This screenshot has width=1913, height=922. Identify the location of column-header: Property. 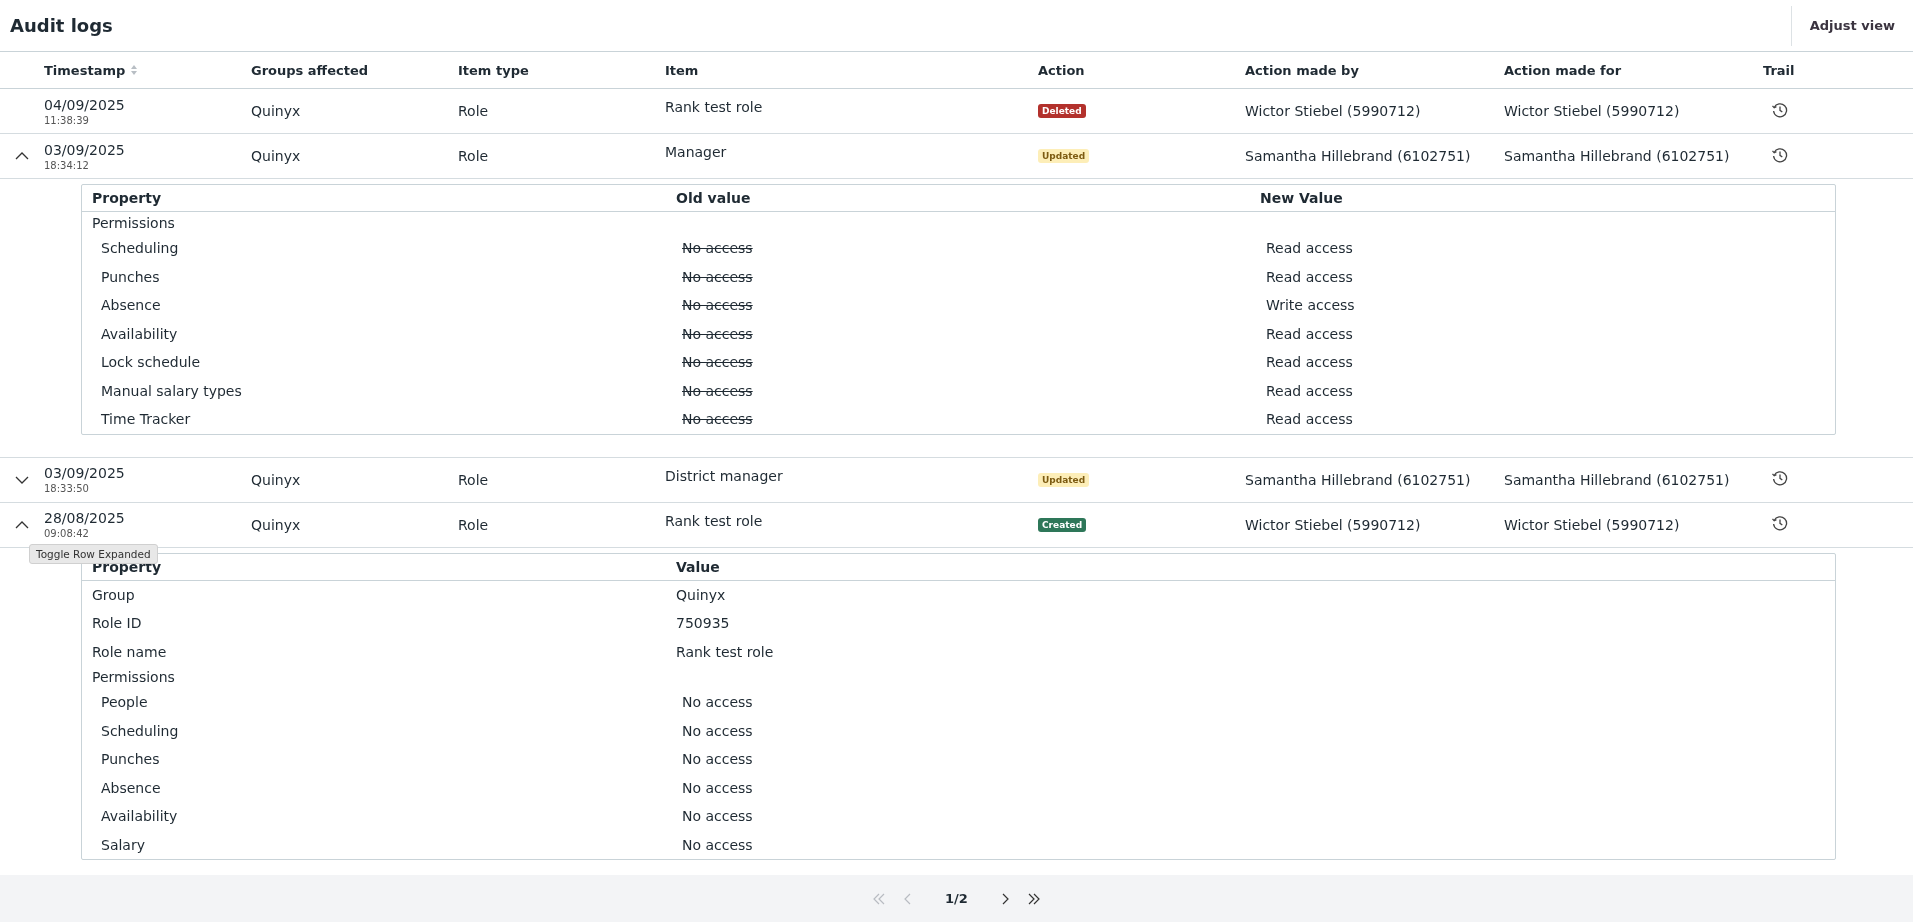
(127, 198).